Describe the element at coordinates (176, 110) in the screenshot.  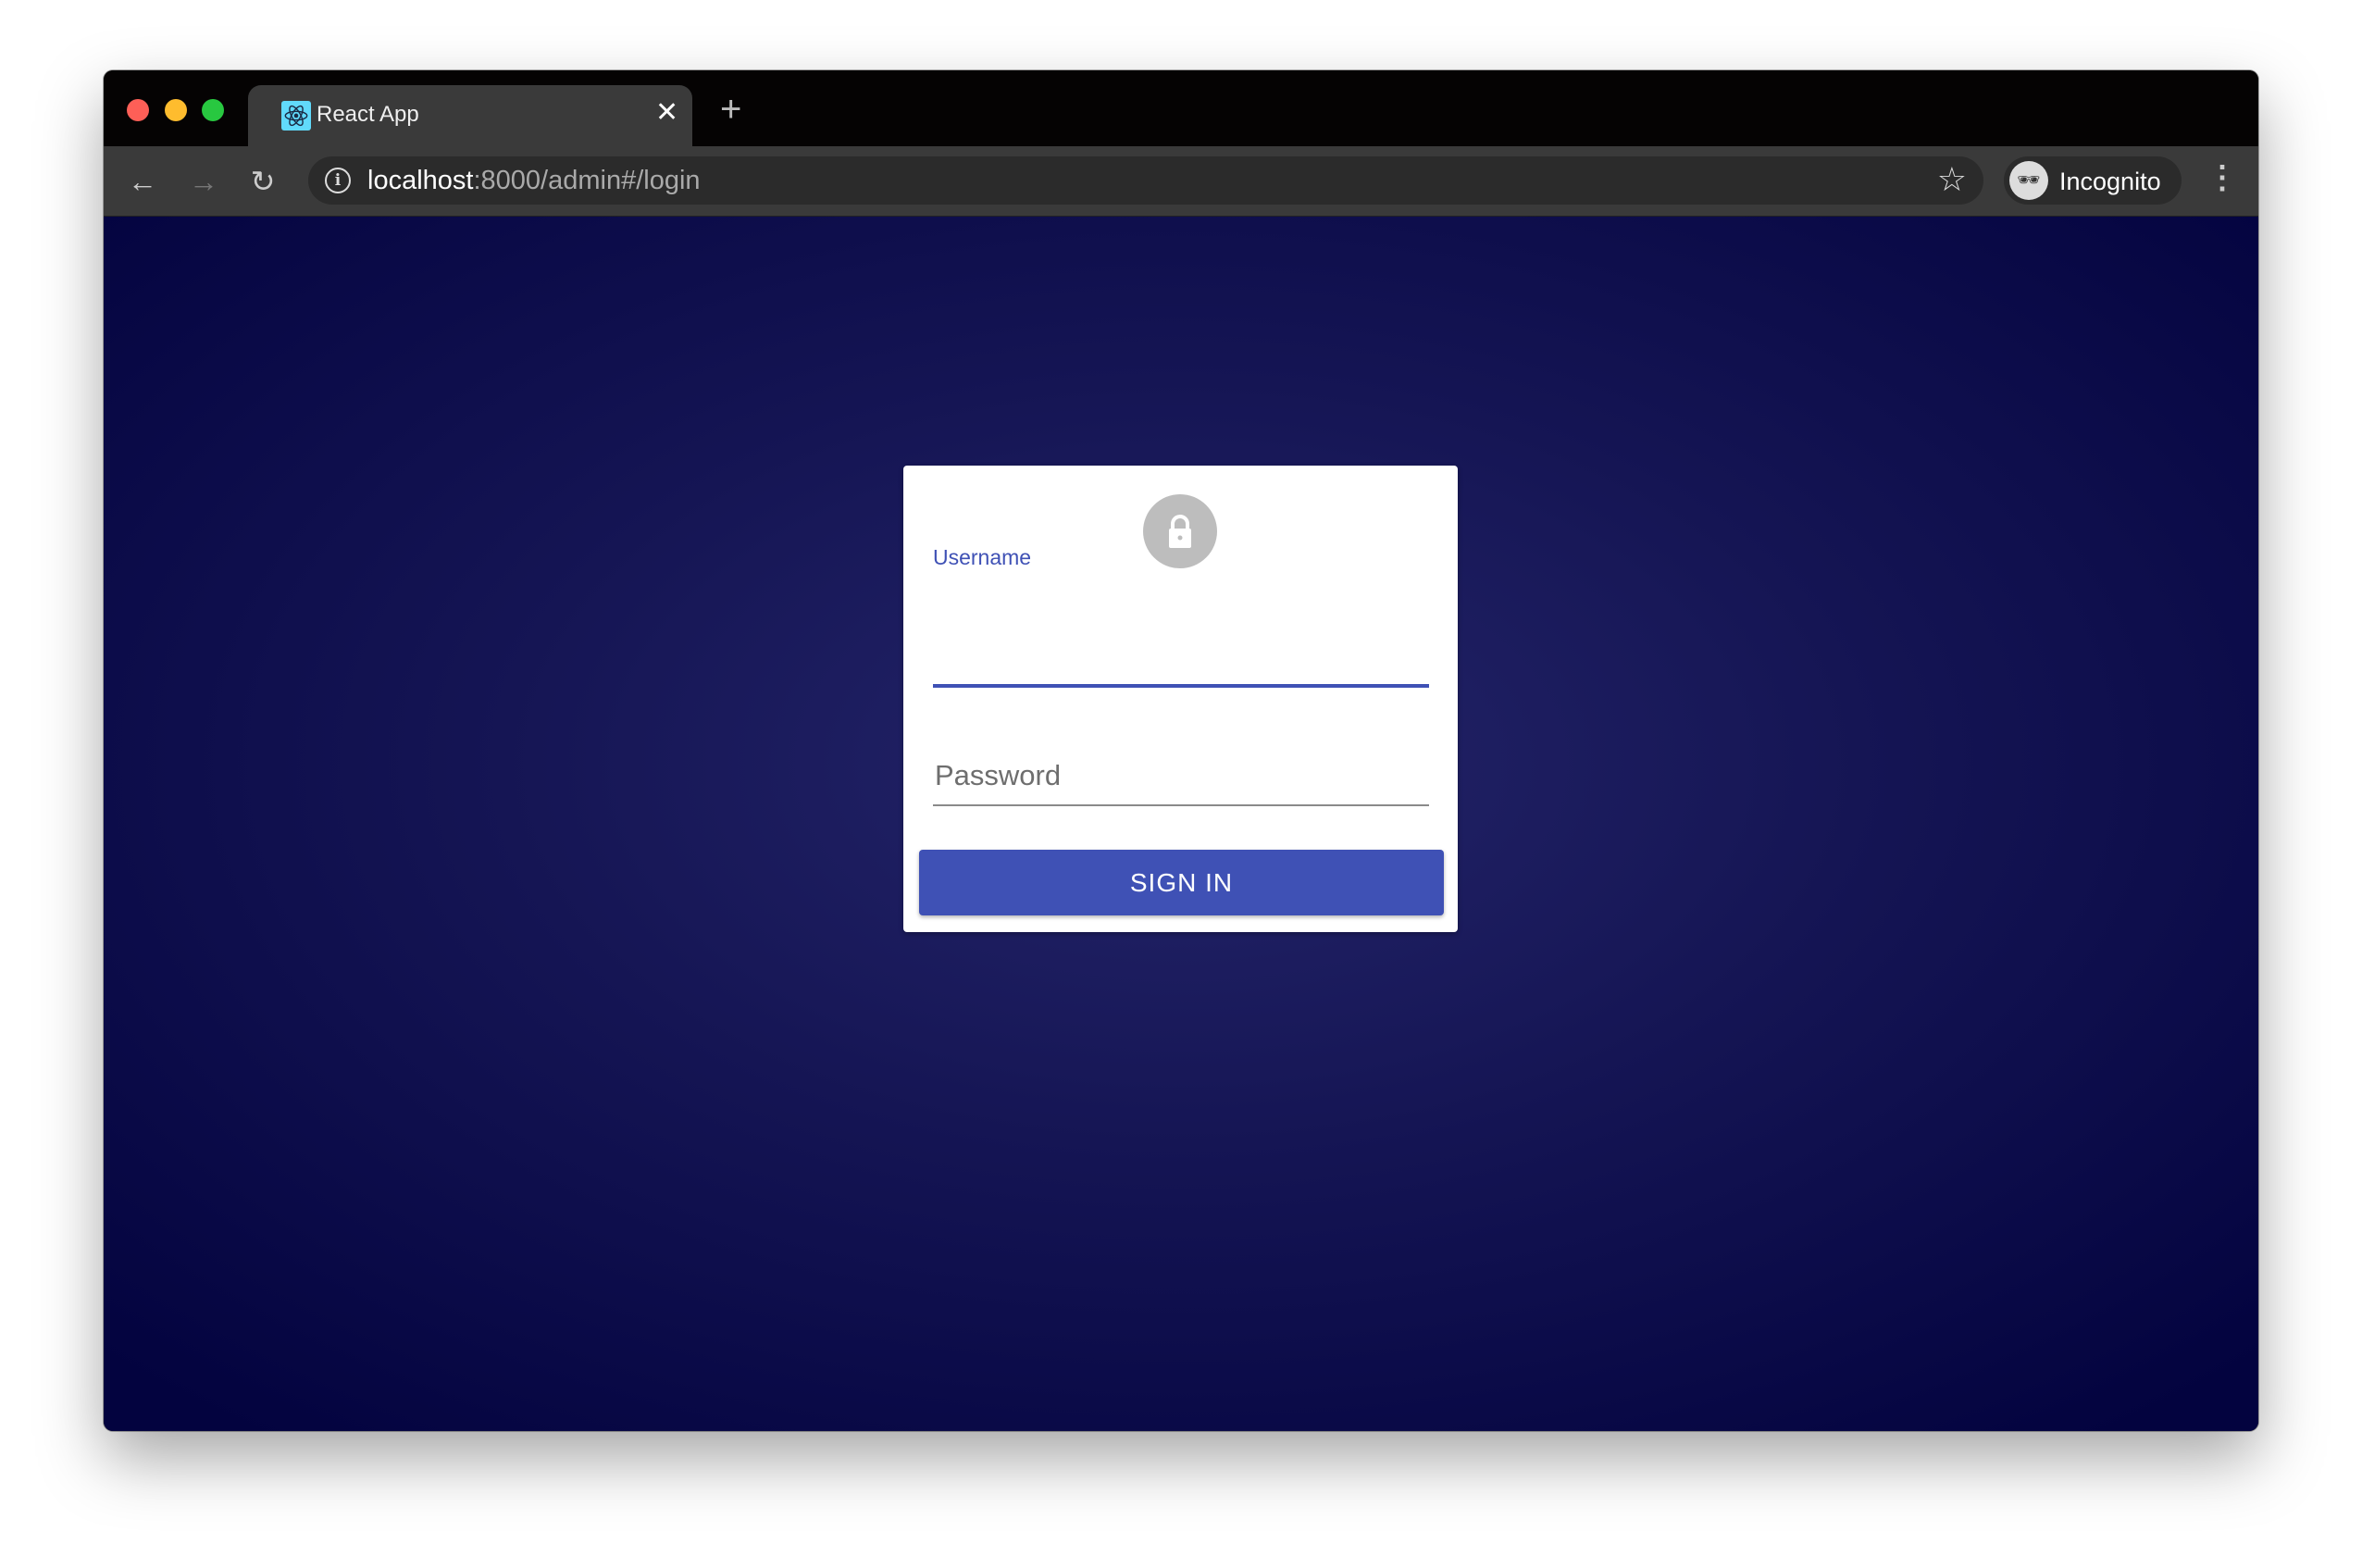
I see `minimize-window-button` at that location.